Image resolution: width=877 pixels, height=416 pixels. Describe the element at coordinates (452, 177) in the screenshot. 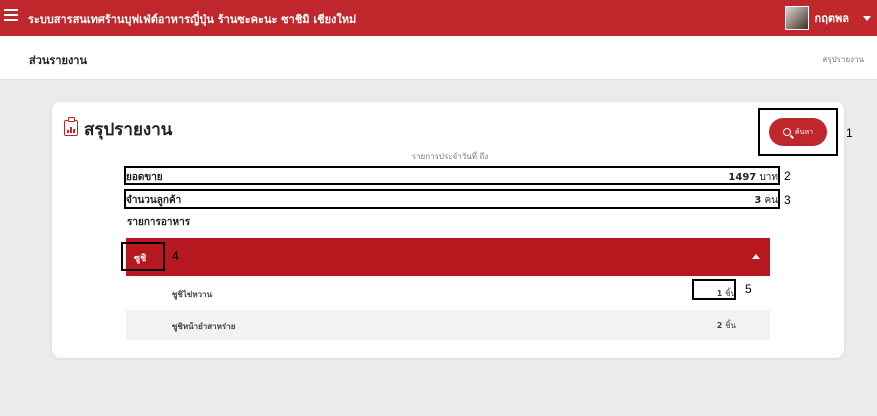

I see `sales-total-row: ยอดขาย 1497 บาท` at that location.